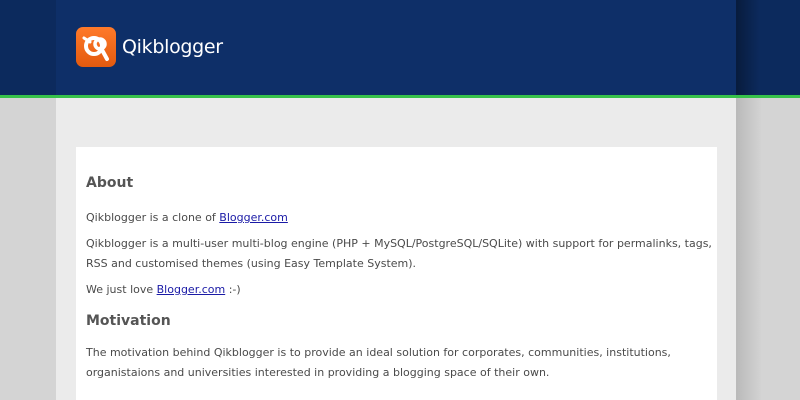  Describe the element at coordinates (768, 249) in the screenshot. I see `page-gutter-right` at that location.